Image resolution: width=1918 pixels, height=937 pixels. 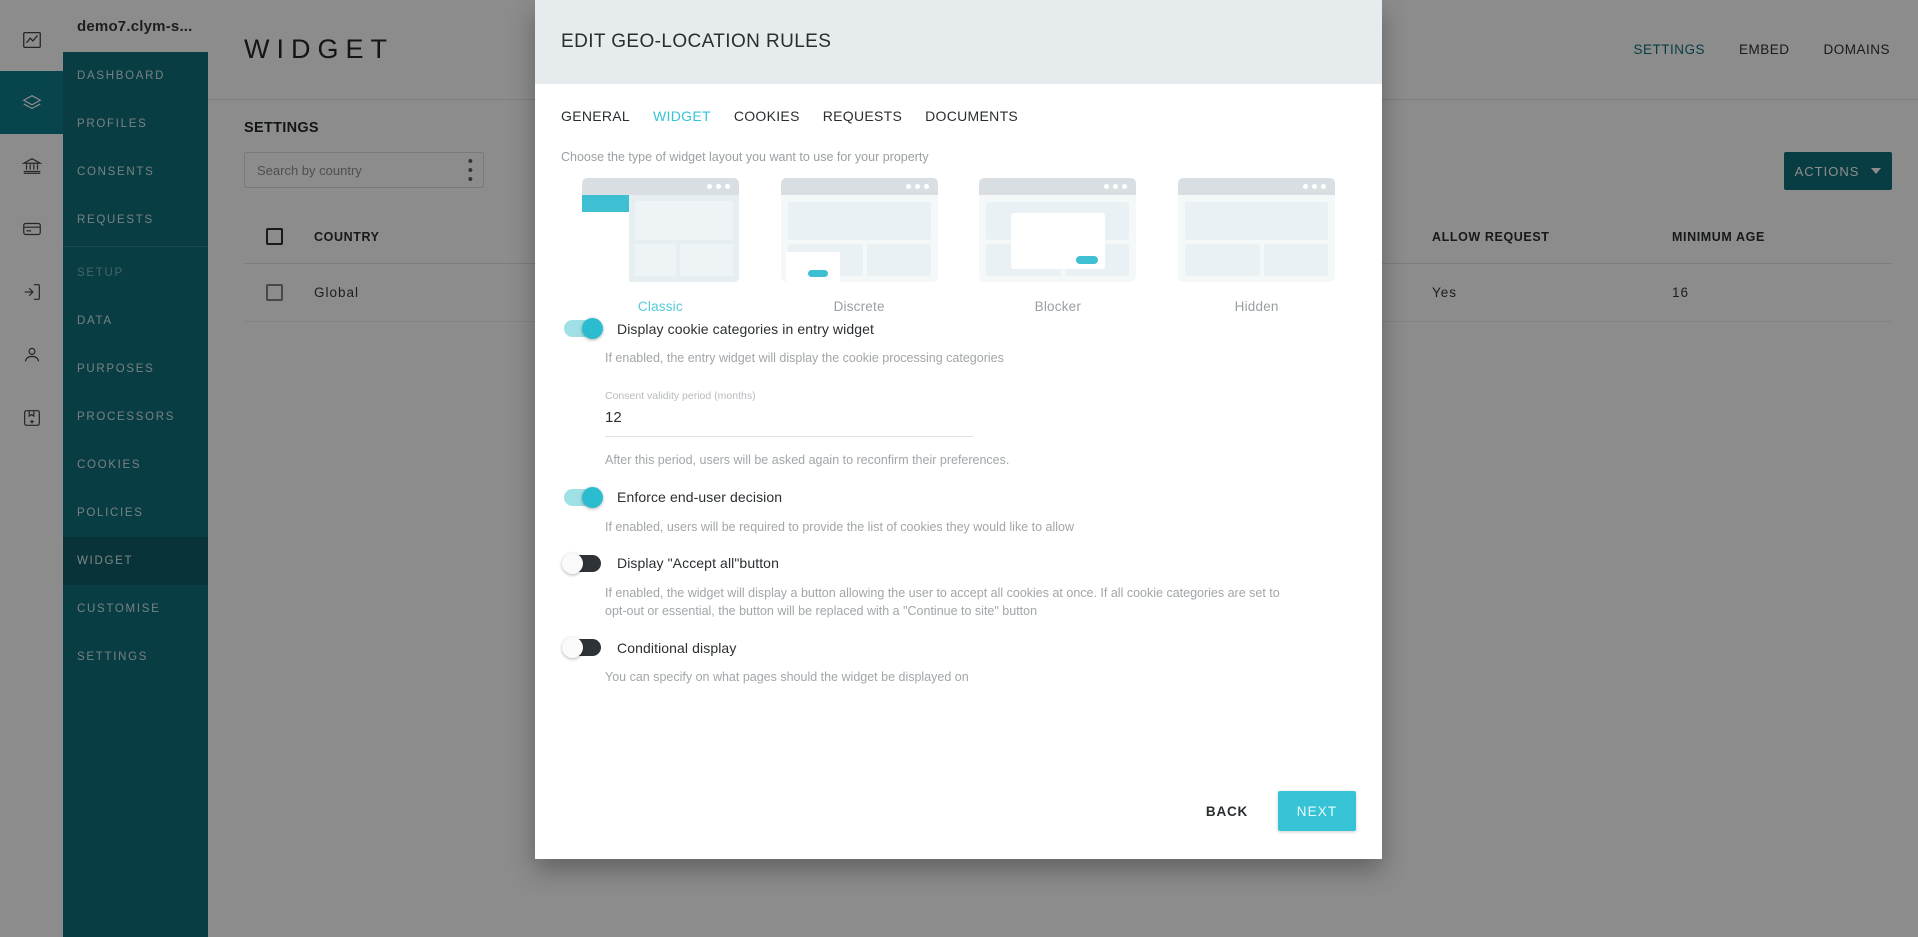 I want to click on dialog-tab-general: GENERAL, so click(x=595, y=116).